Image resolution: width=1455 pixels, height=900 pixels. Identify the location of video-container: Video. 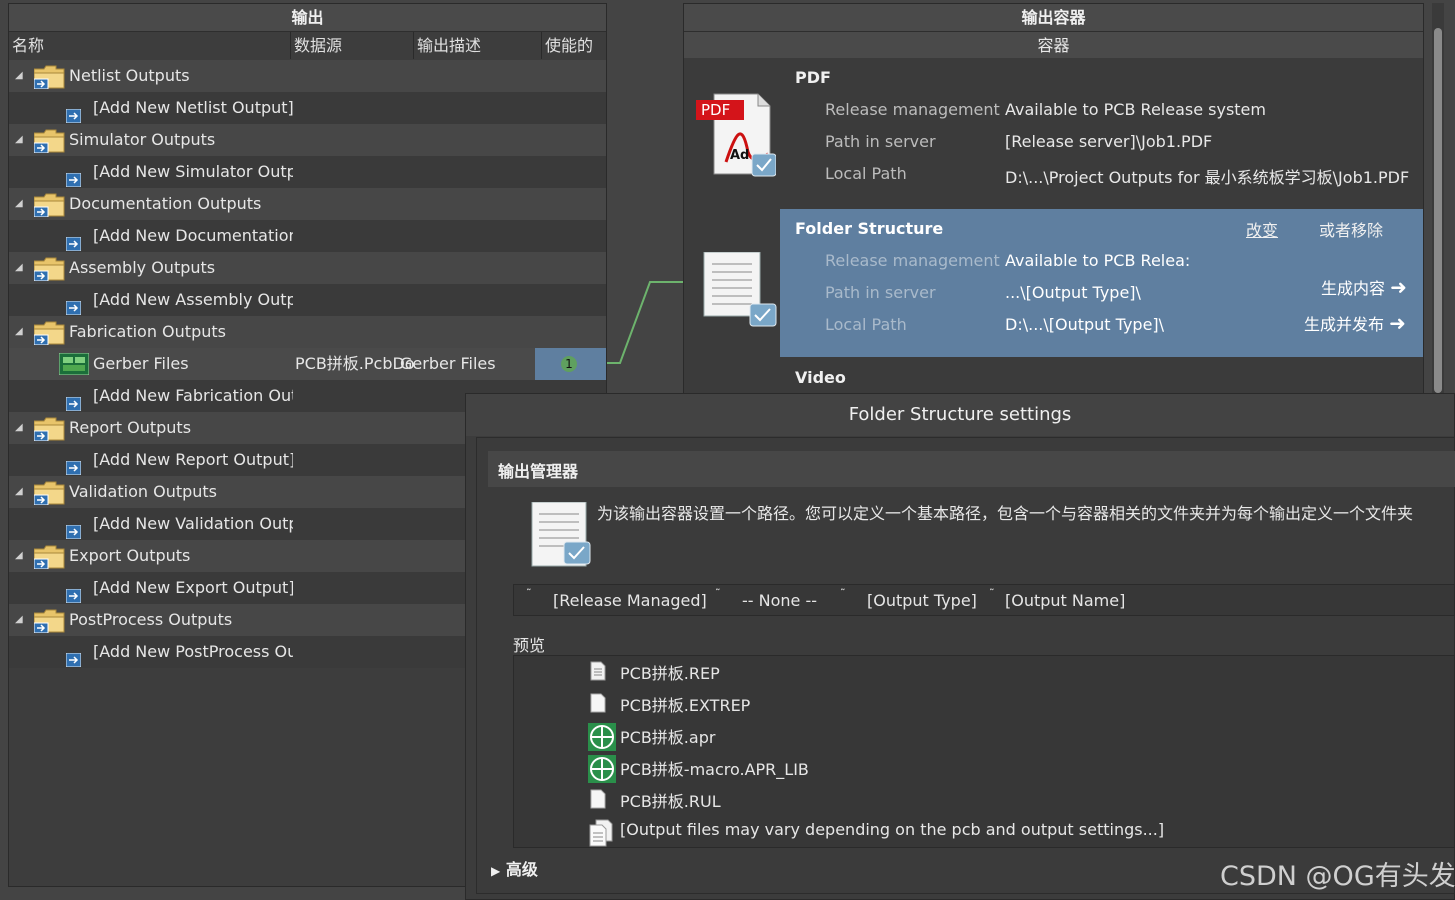
(1053, 376).